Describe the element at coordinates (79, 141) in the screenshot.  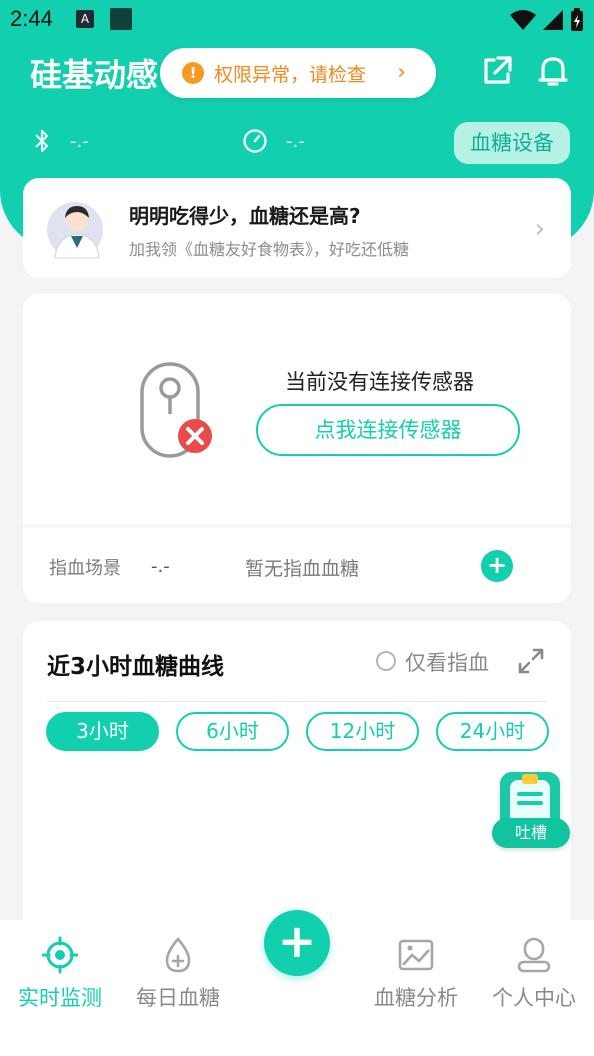
I see `bluetooth-value: -.-` at that location.